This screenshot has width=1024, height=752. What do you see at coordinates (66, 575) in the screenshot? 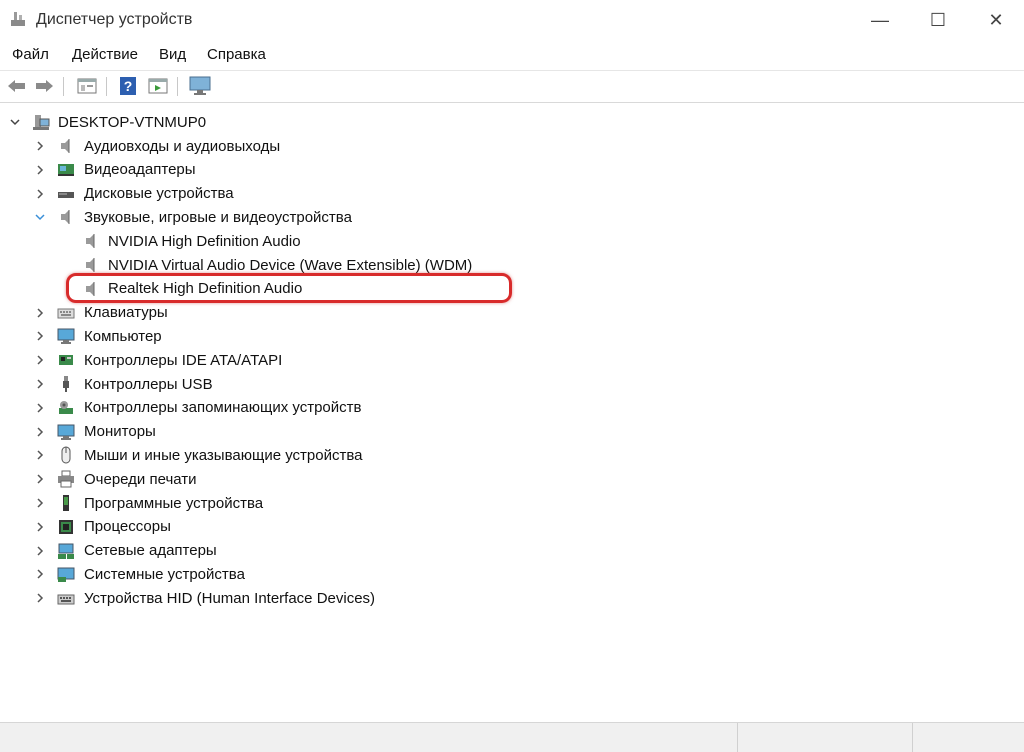
I see `system-device-icon` at bounding box center [66, 575].